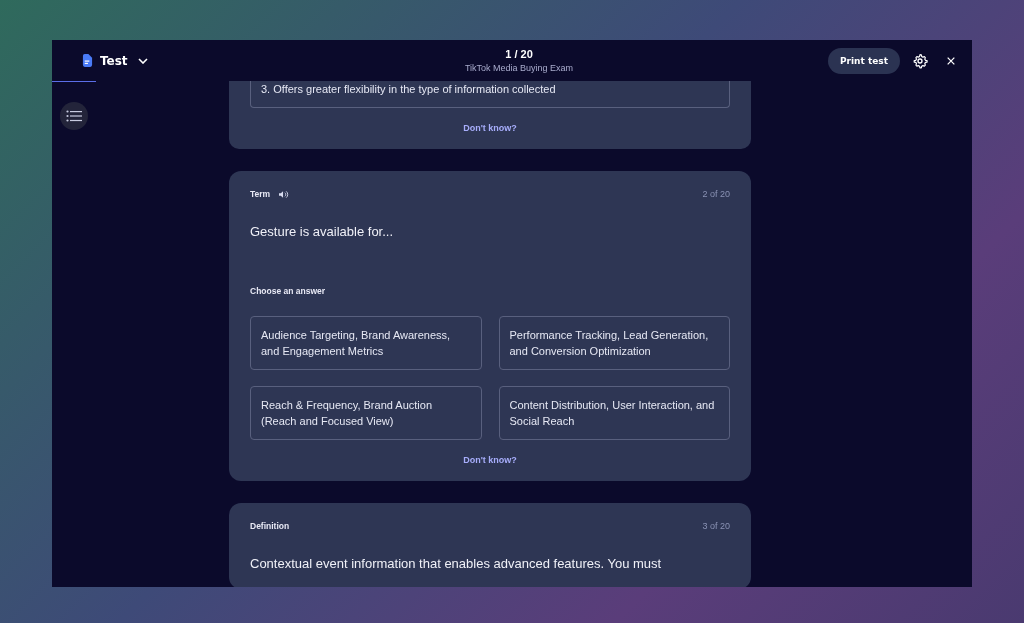 The width and height of the screenshot is (1024, 623). Describe the element at coordinates (490, 94) in the screenshot. I see `answer-option: 3. Offers greater flexibility in the type of information collected` at that location.